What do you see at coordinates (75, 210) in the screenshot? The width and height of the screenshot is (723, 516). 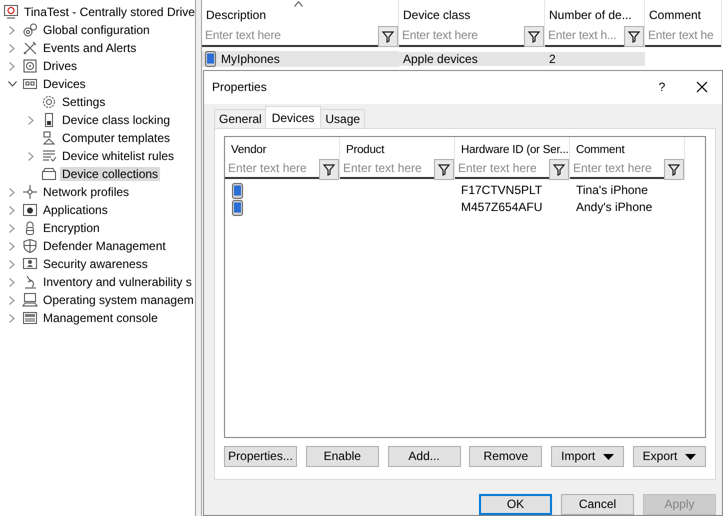 I see `tree-item: Applications` at bounding box center [75, 210].